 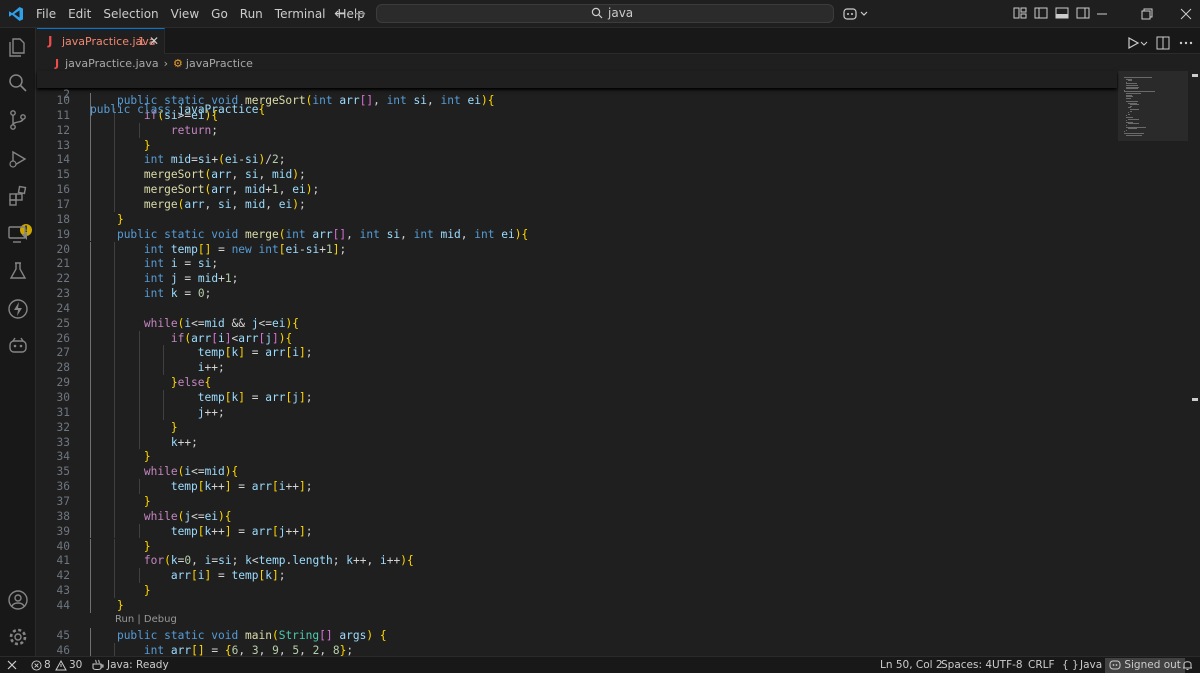 I want to click on line-number: 22, so click(x=63, y=279).